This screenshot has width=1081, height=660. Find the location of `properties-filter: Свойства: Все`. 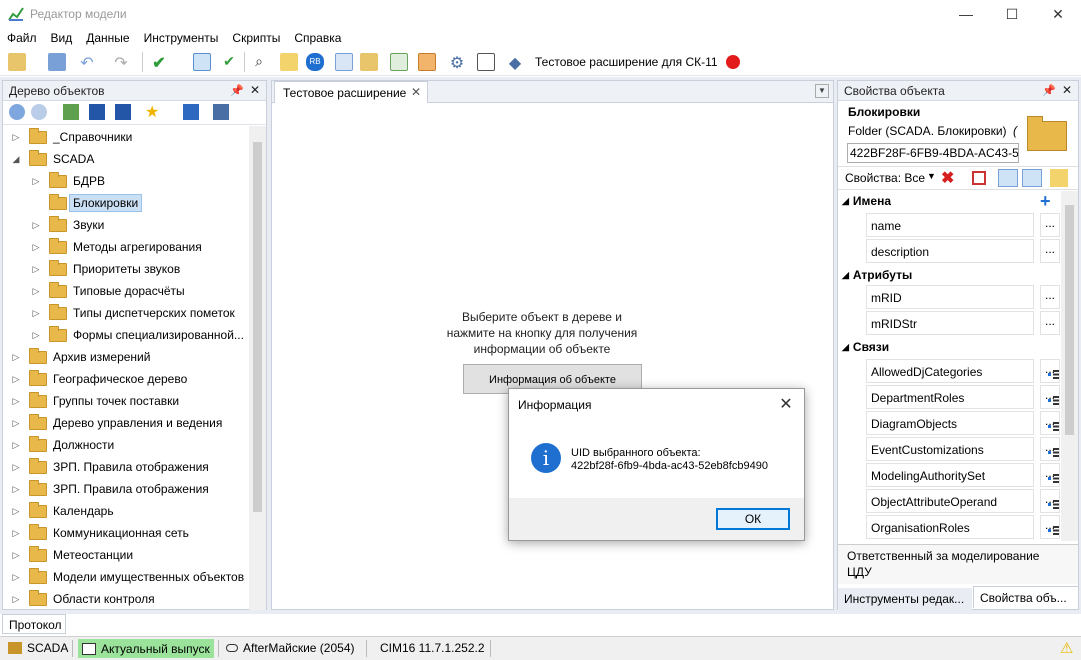

properties-filter: Свойства: Все is located at coordinates (885, 178).